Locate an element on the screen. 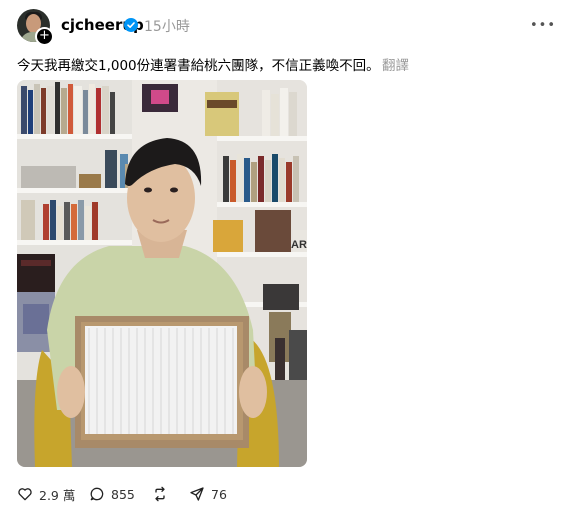 The image size is (562, 511). like-count: 2.9 萬 is located at coordinates (57, 495).